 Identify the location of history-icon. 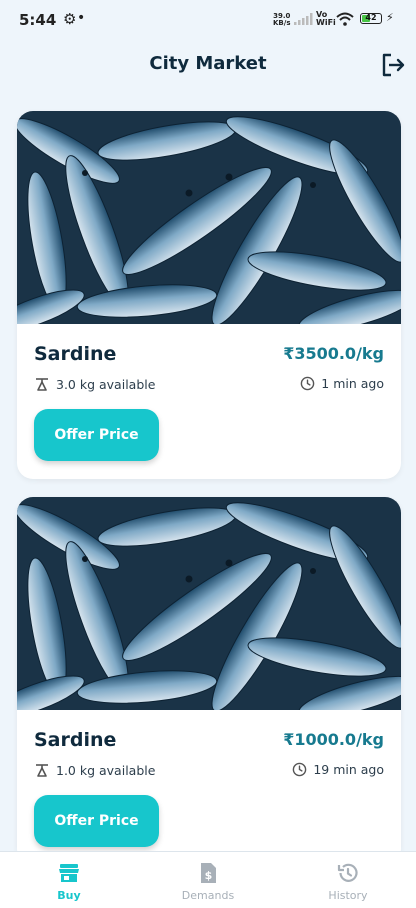
(347, 872).